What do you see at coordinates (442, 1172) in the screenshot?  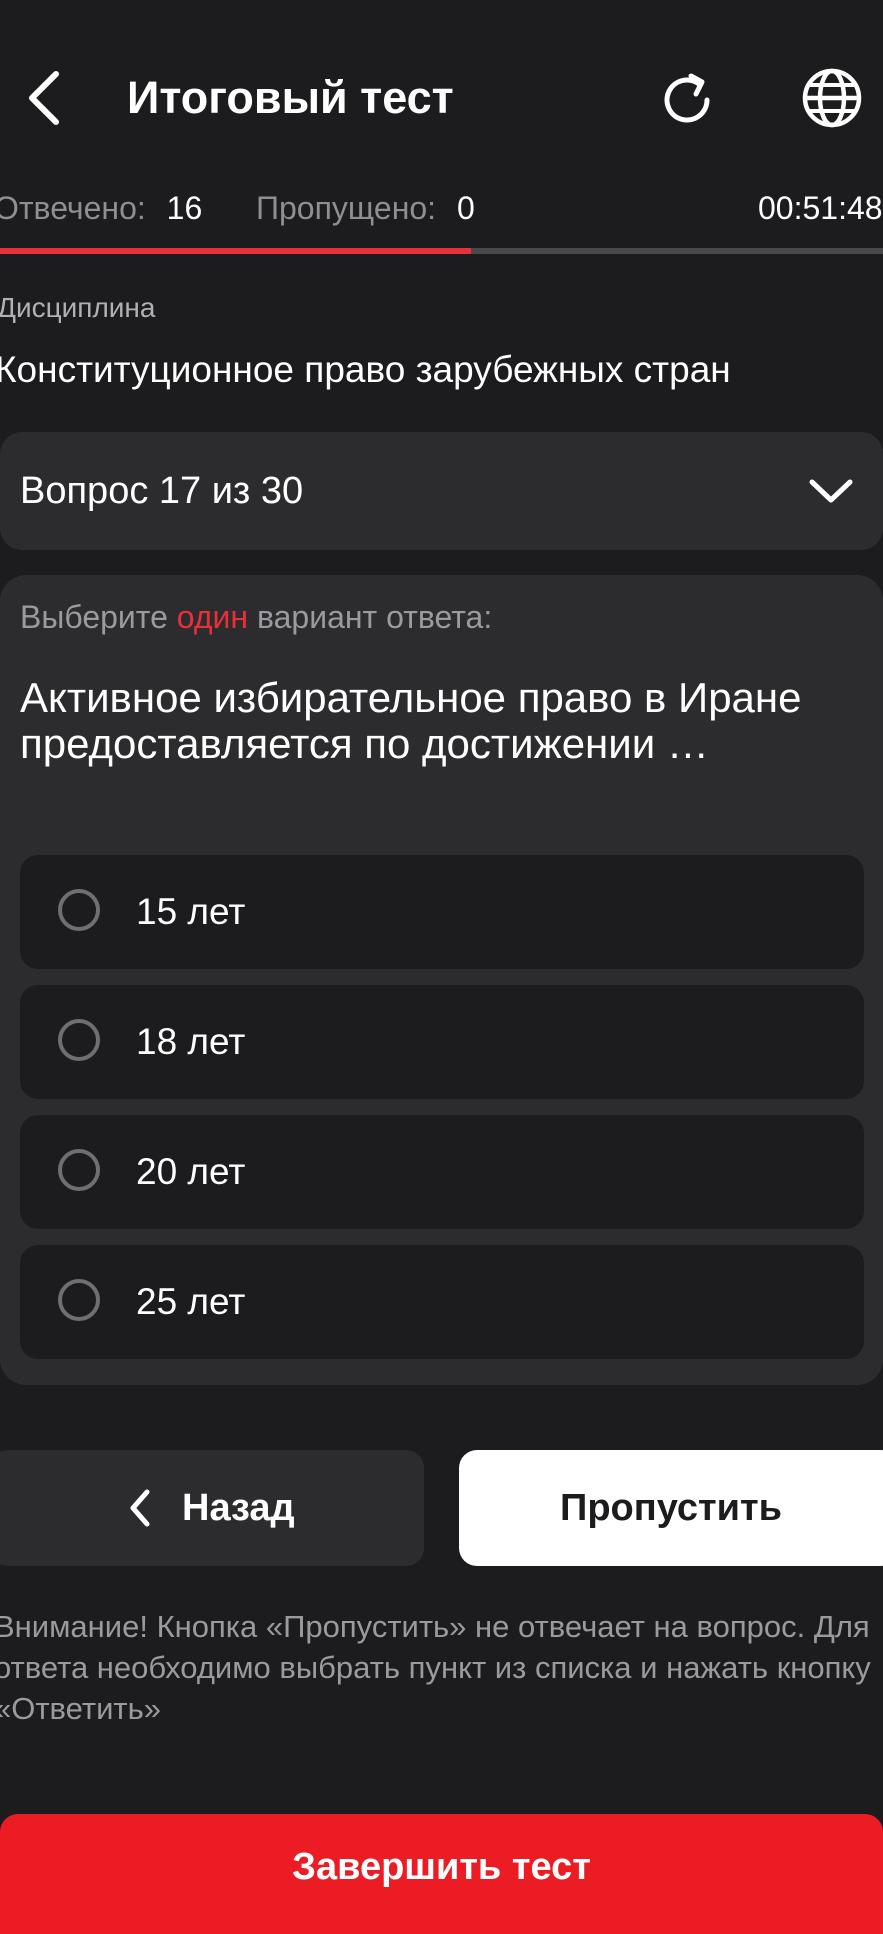 I see `answer-option-3: 20 лет` at bounding box center [442, 1172].